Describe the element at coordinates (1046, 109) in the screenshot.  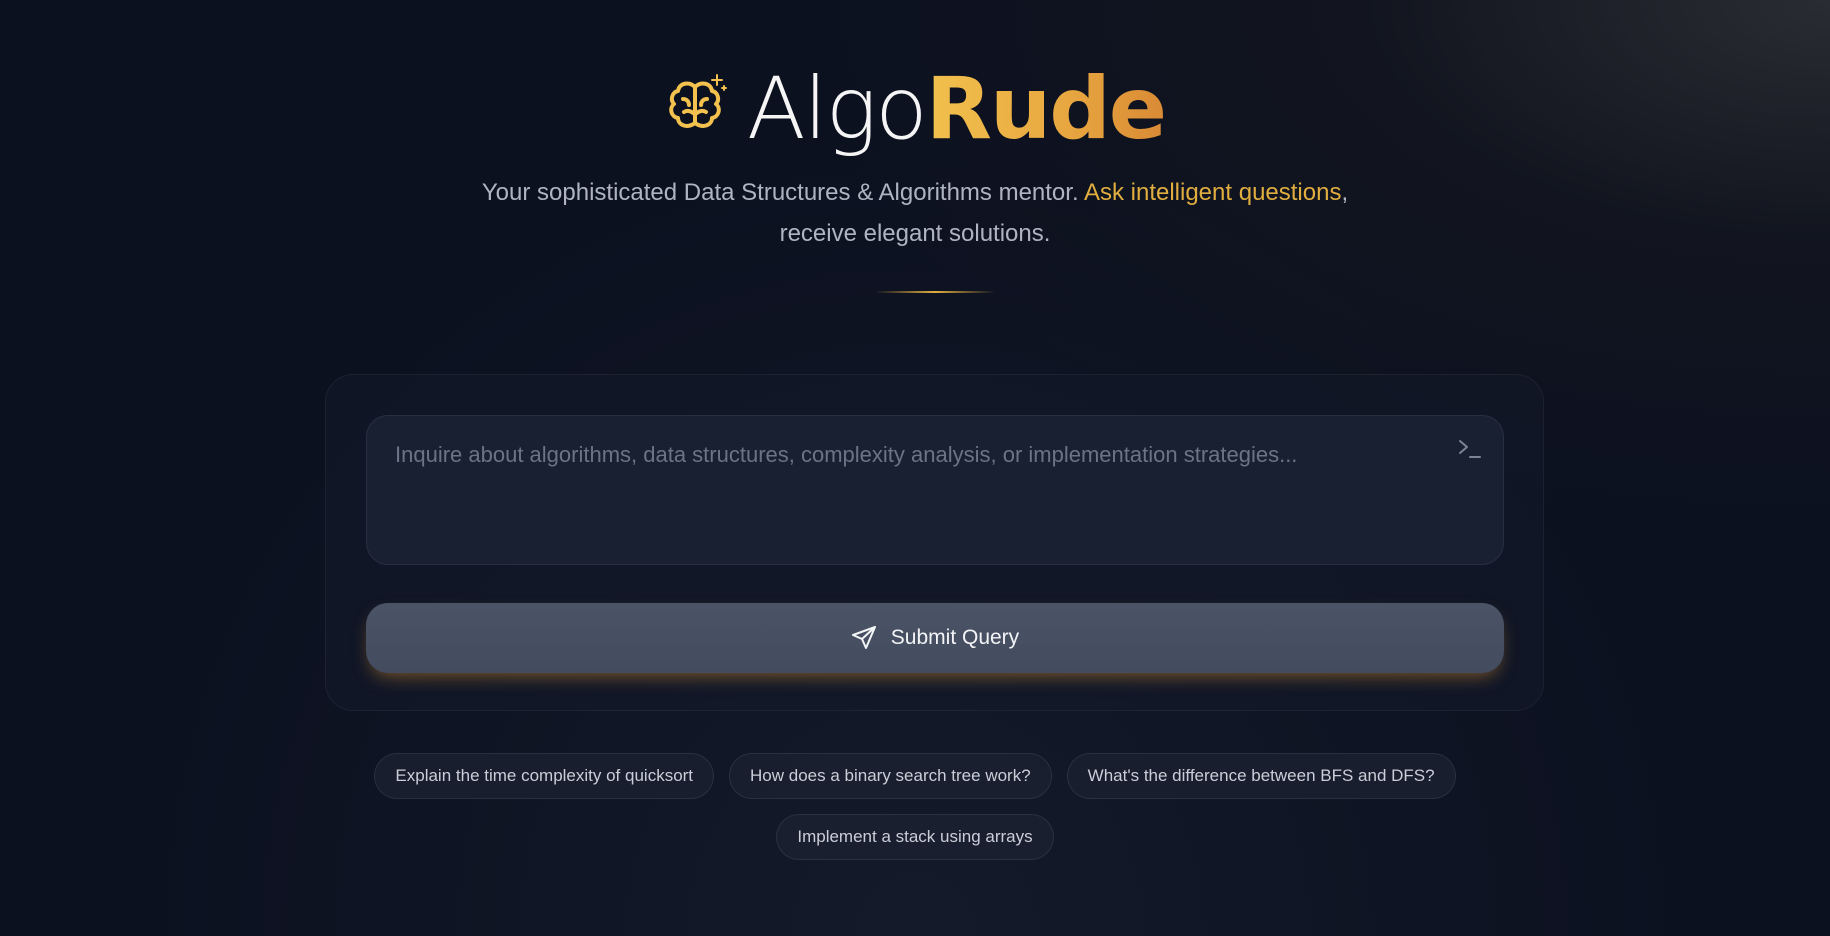
I see `app-title-part2: Rude` at that location.